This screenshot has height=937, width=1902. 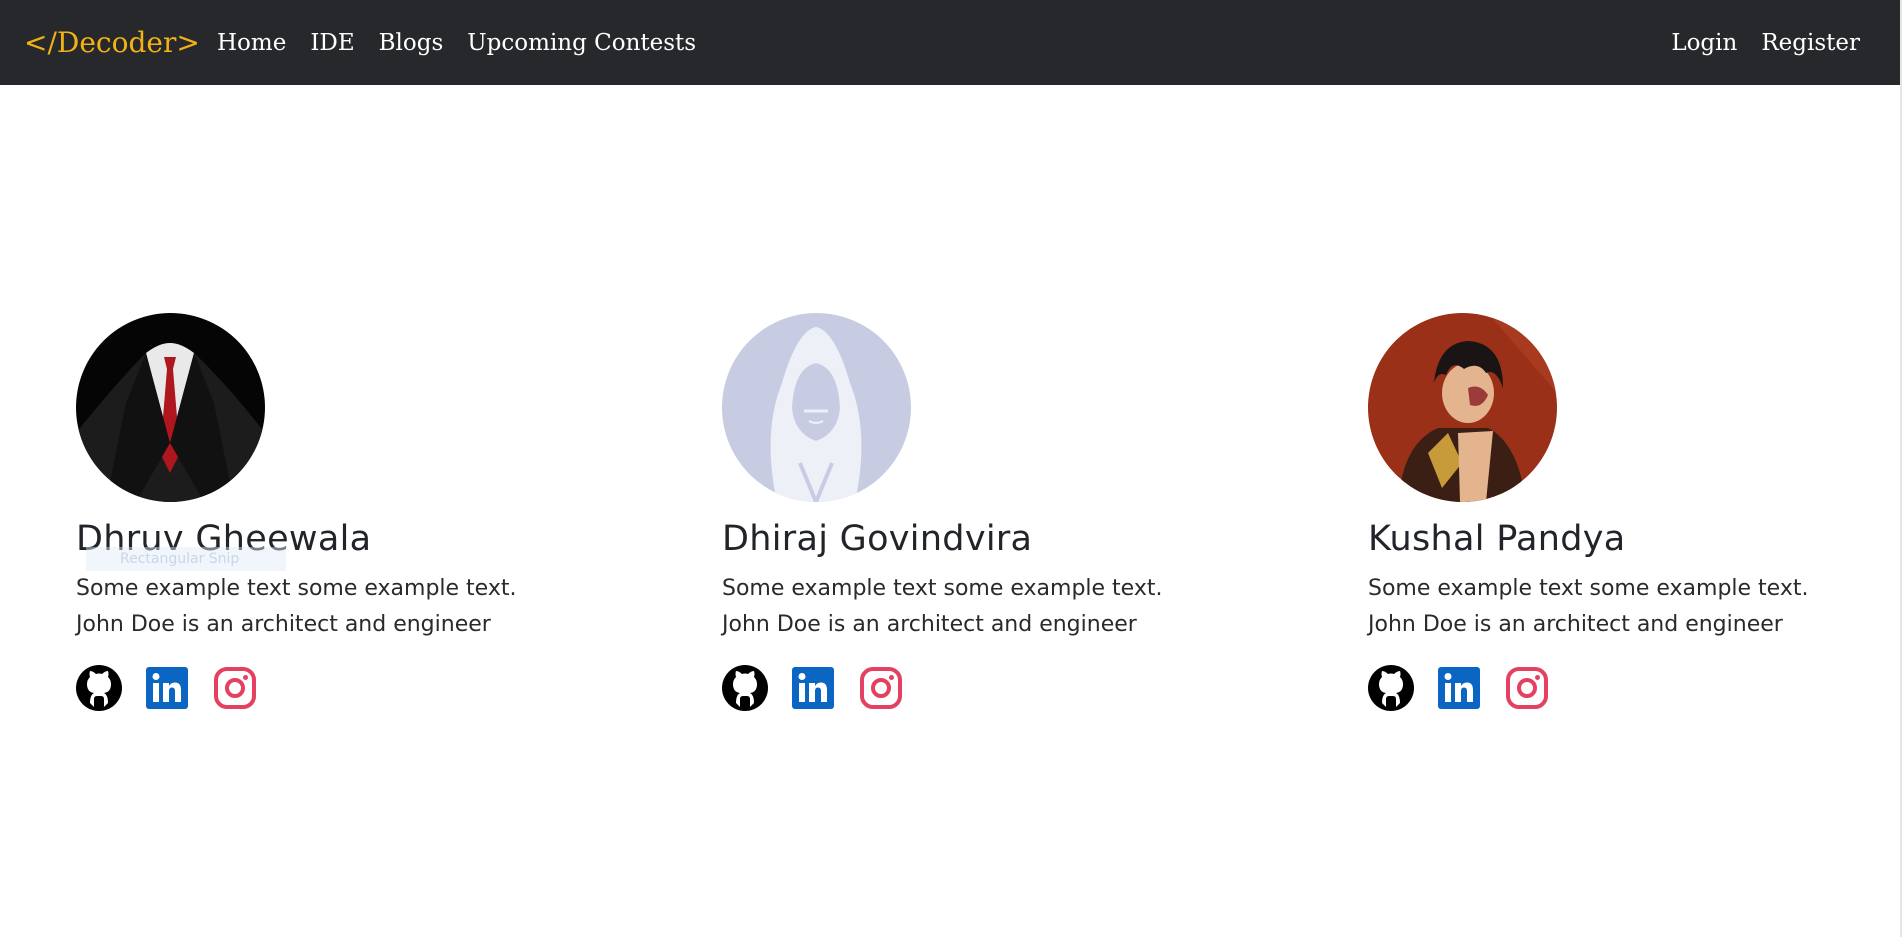 What do you see at coordinates (251, 43) in the screenshot?
I see `nav-link-home: Home` at bounding box center [251, 43].